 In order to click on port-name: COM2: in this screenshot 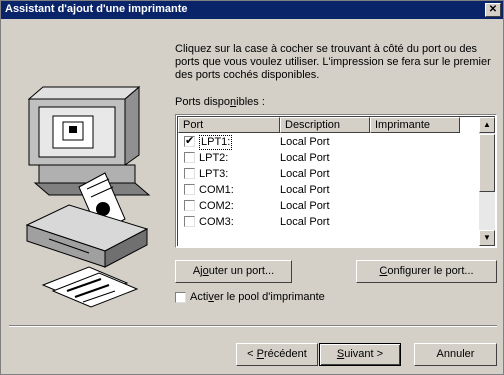, I will do `click(216, 206)`.